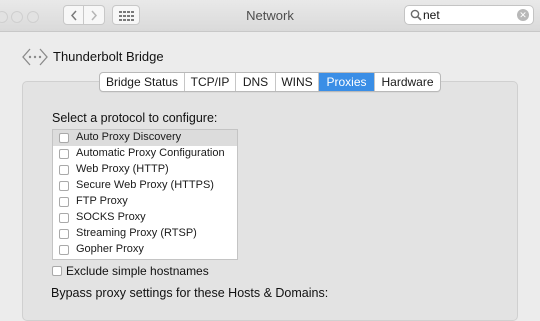 This screenshot has height=321, width=540. What do you see at coordinates (469, 15) in the screenshot?
I see `search-field: net ✕` at bounding box center [469, 15].